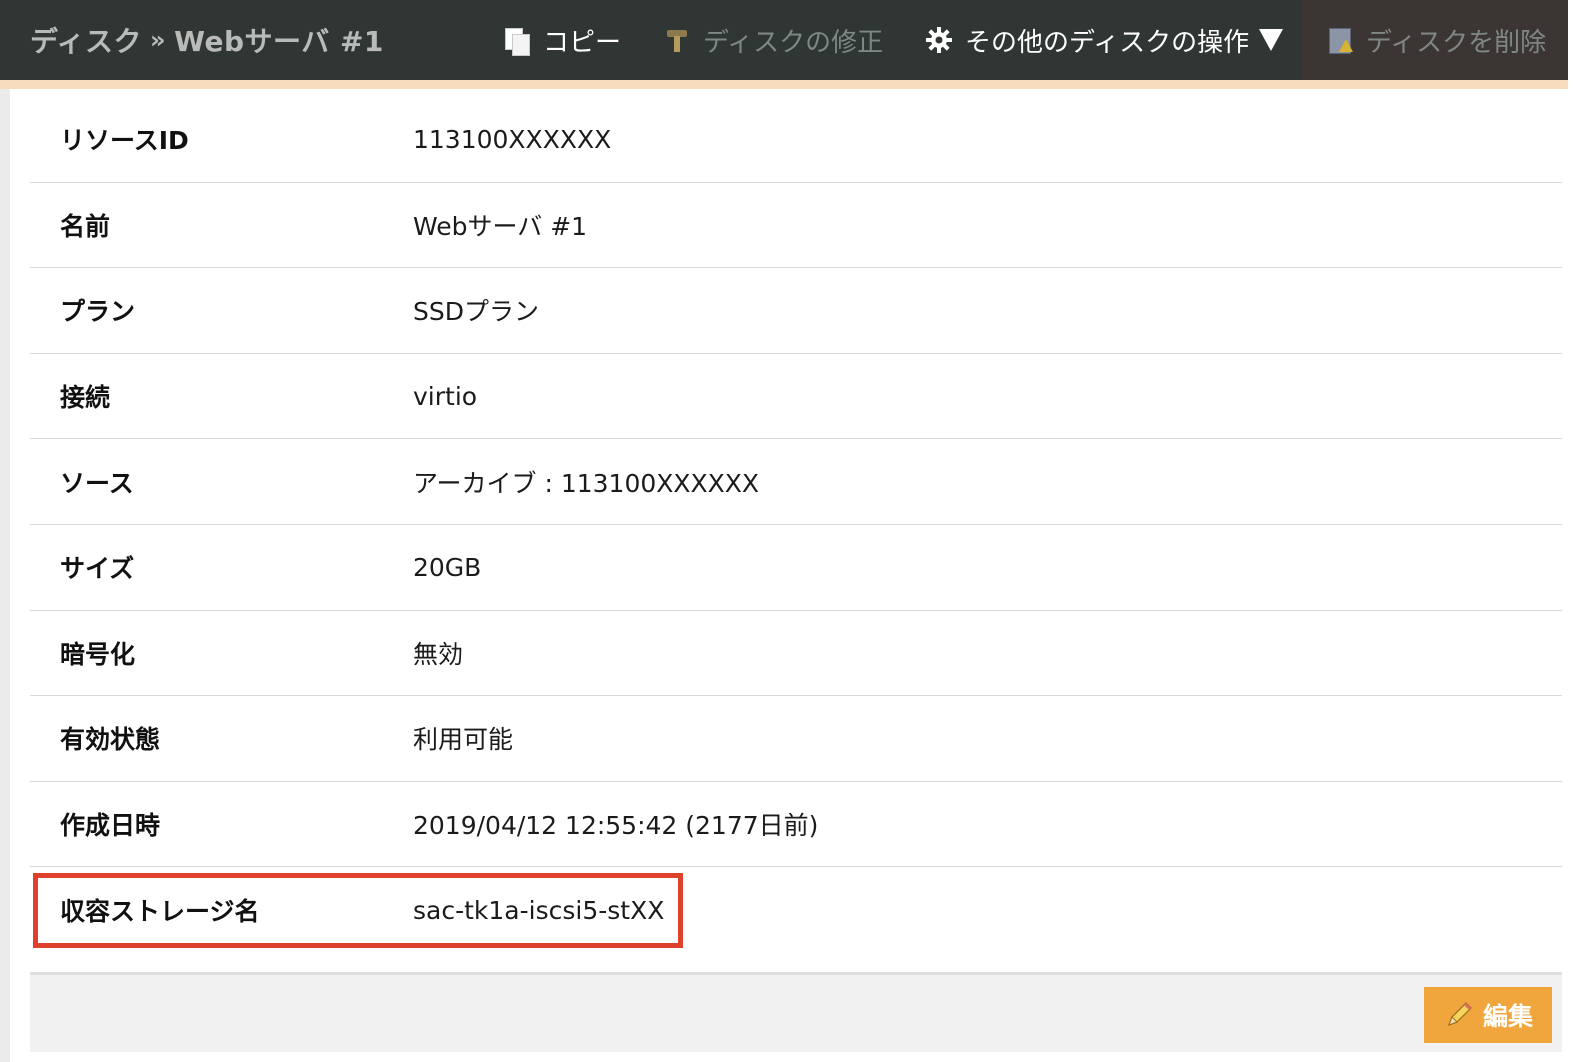 The height and width of the screenshot is (1062, 1574). I want to click on detail-row-connection: 接続 virtio, so click(796, 397).